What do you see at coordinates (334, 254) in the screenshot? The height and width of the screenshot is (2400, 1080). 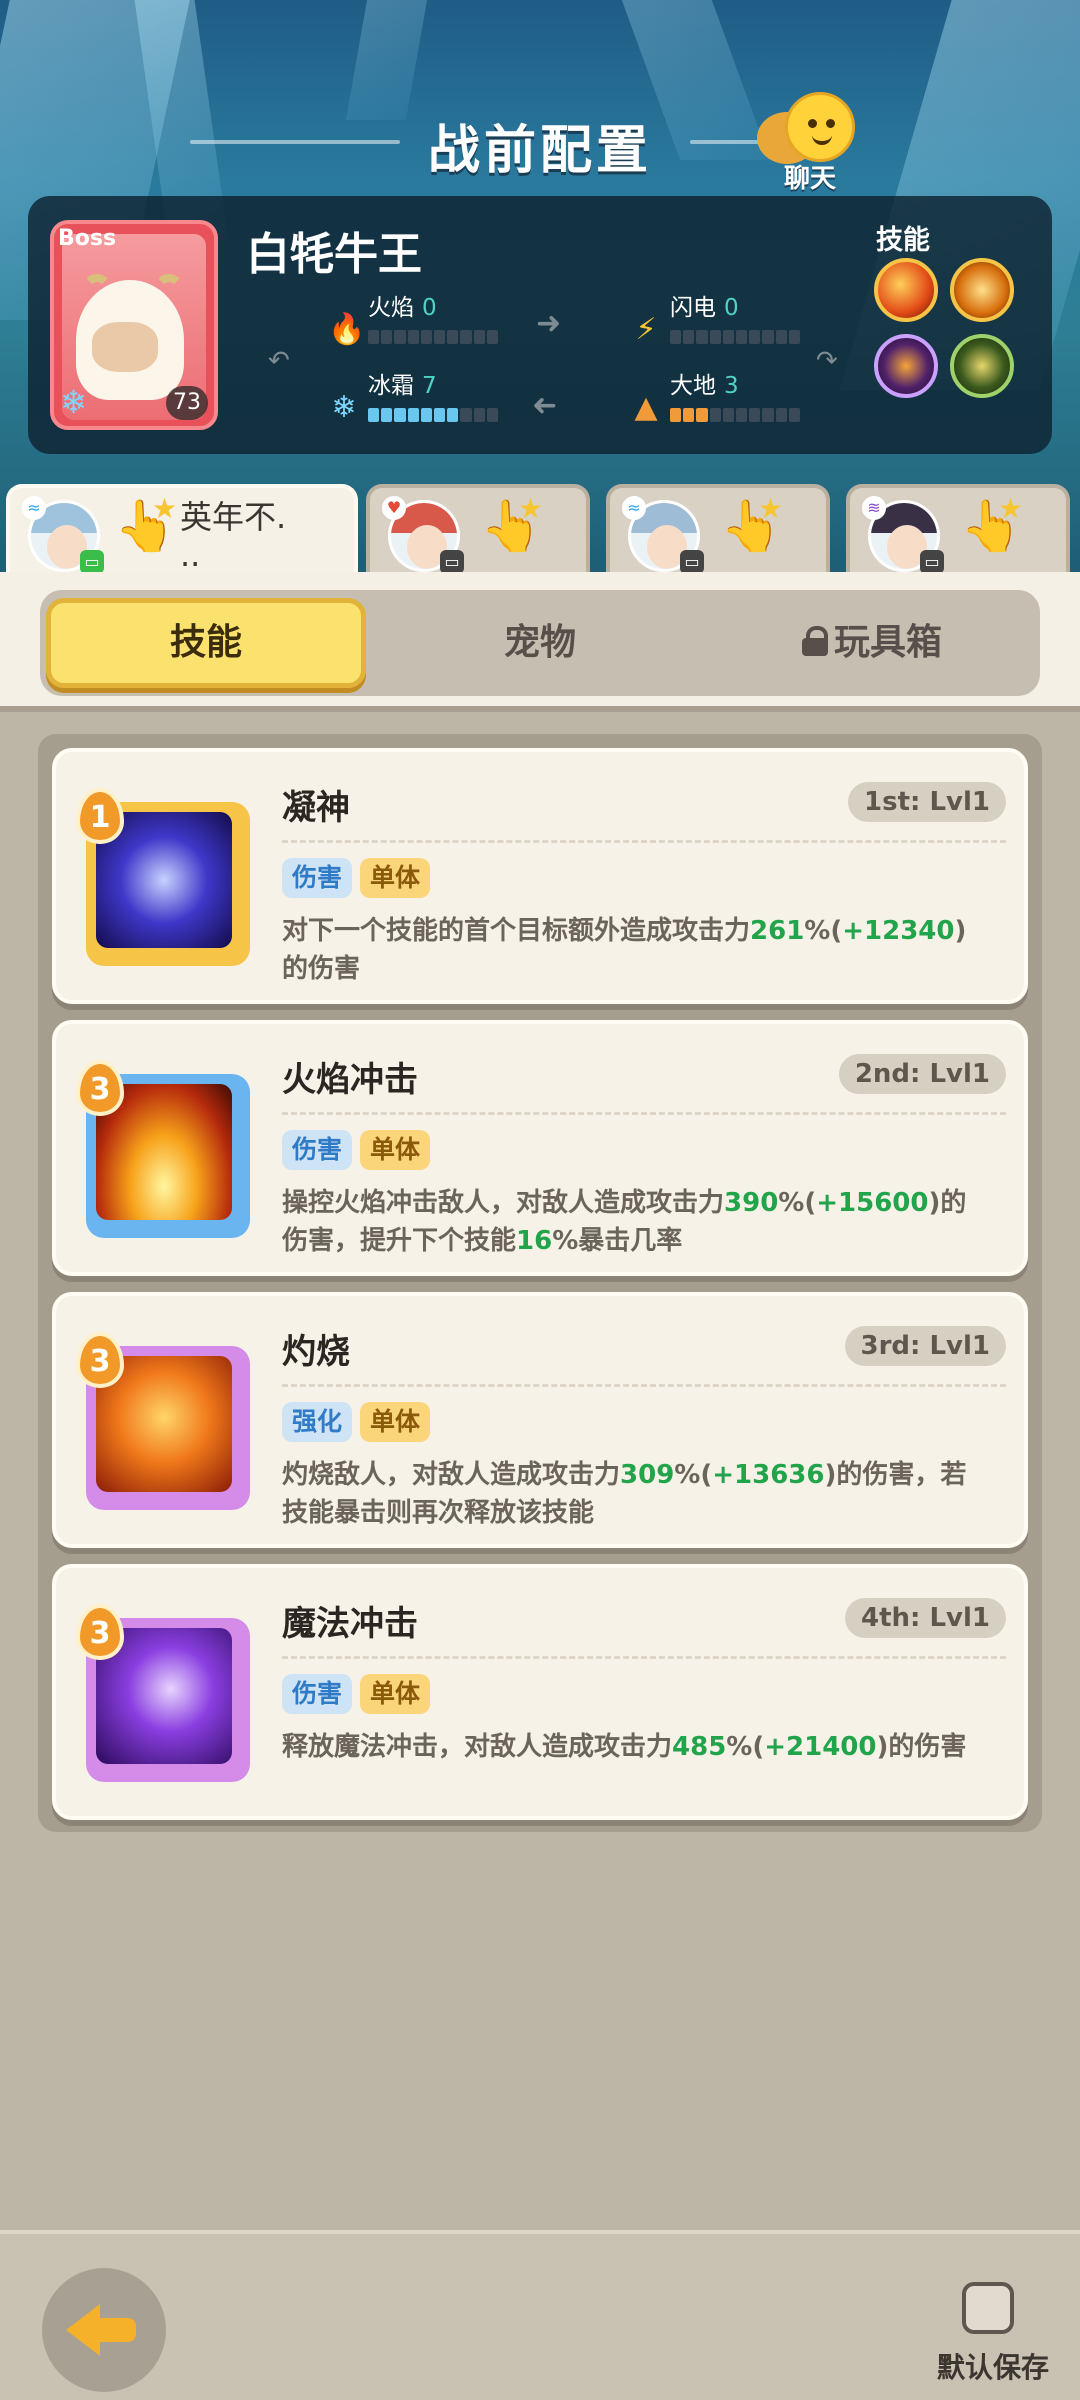 I see `boss-name: 白牦牛王` at bounding box center [334, 254].